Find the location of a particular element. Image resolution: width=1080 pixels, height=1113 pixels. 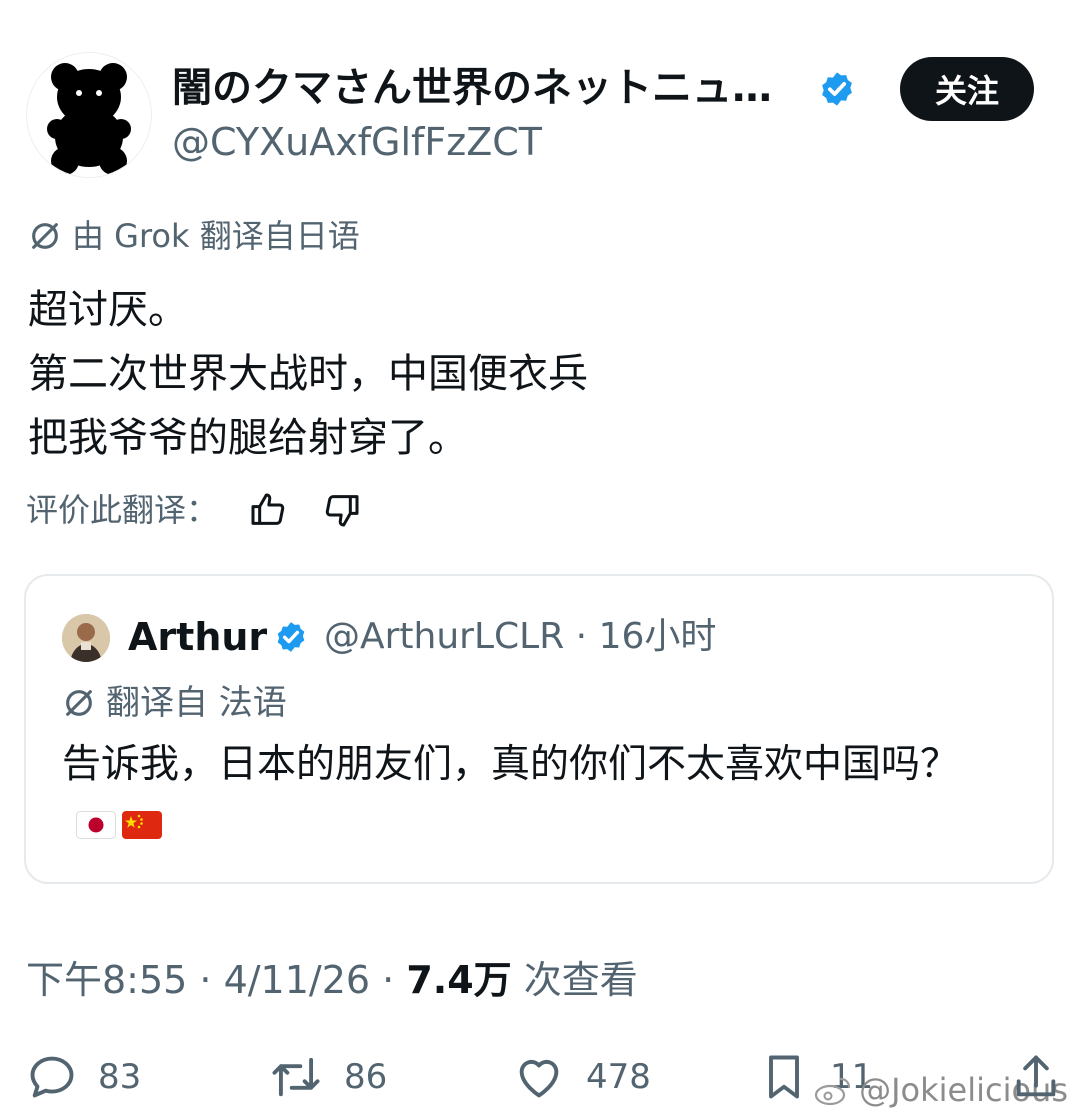

thumbs-up-button is located at coordinates (268, 510).